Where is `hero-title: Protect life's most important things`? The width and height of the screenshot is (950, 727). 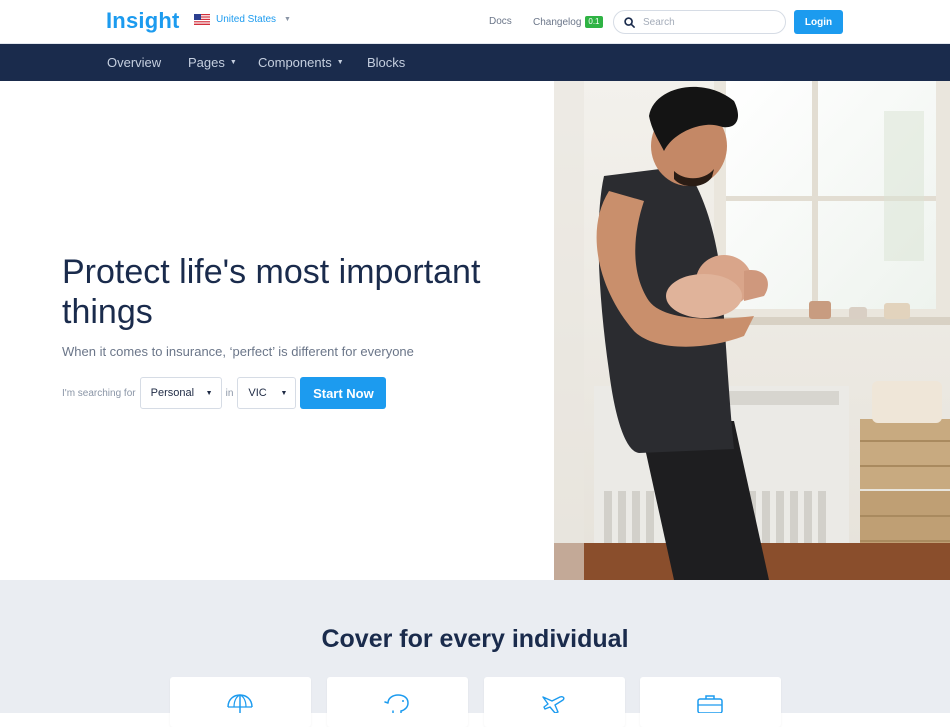
hero-title: Protect life's most important things is located at coordinates (271, 292).